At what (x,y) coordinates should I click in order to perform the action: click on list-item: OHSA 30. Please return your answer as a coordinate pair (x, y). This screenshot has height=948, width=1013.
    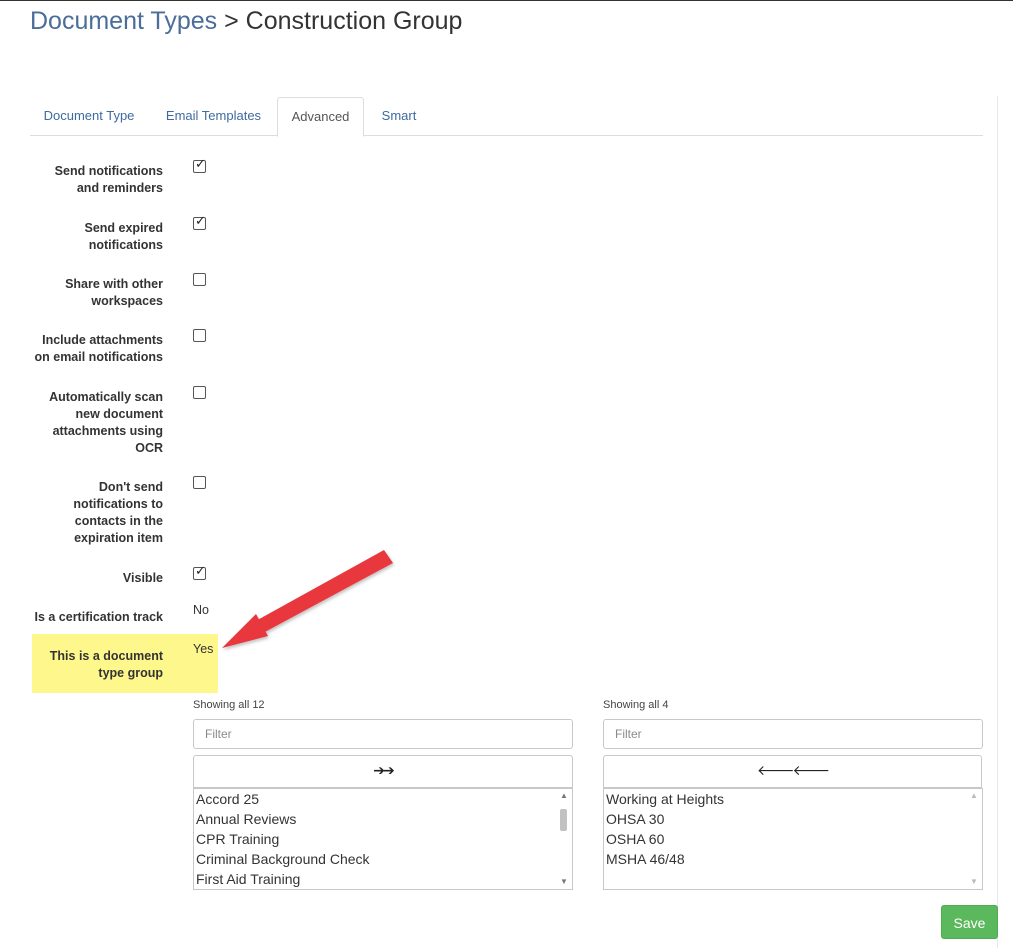
    Looking at the image, I should click on (664, 819).